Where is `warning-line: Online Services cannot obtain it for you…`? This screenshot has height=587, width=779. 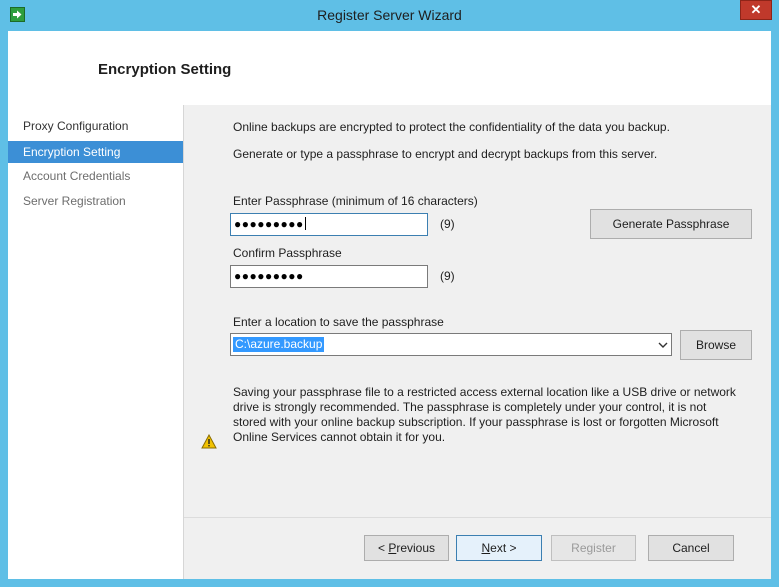 warning-line: Online Services cannot obtain it for you… is located at coordinates (339, 437).